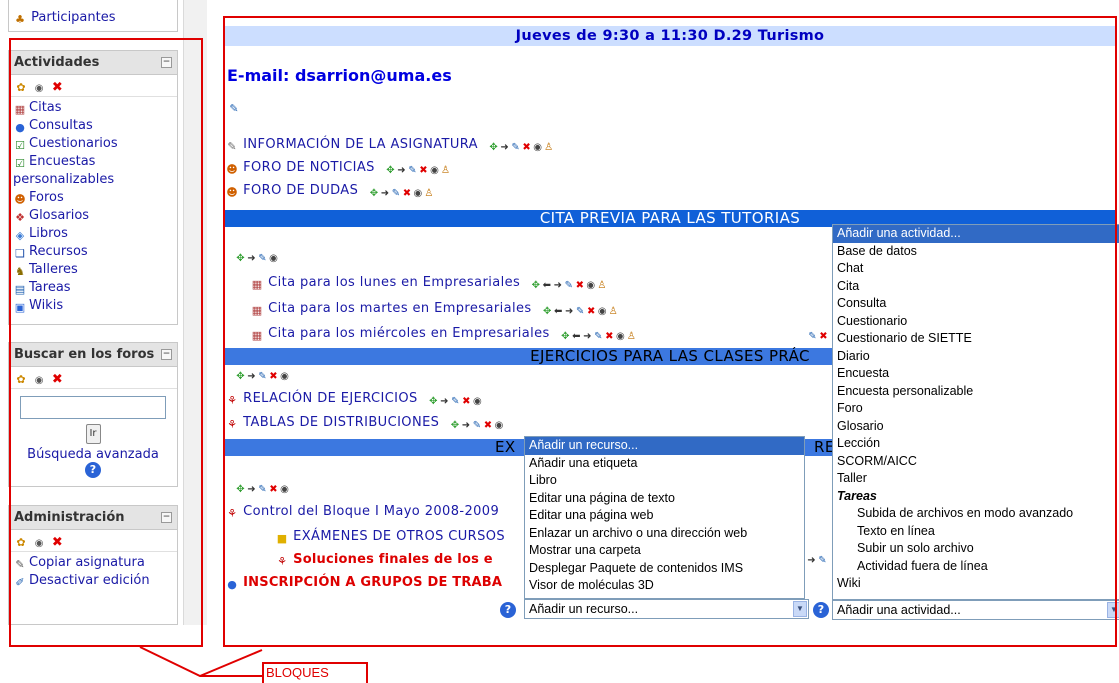 This screenshot has width=1119, height=683. What do you see at coordinates (201, 661) in the screenshot?
I see `annotation-pointer` at bounding box center [201, 661].